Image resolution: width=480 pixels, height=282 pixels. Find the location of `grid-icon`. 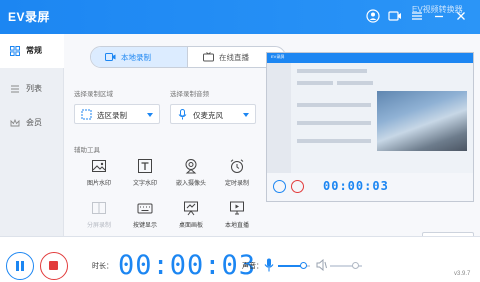

grid-icon is located at coordinates (15, 51).